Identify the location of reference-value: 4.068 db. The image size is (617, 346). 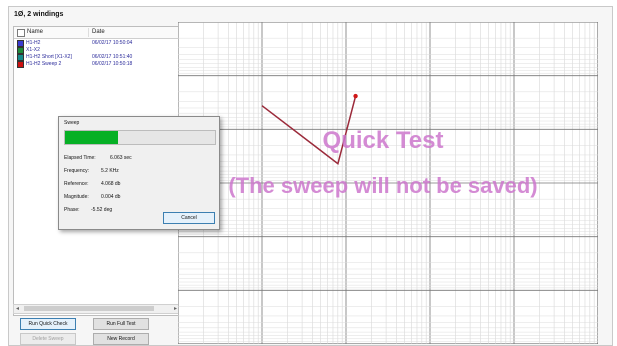
(111, 184).